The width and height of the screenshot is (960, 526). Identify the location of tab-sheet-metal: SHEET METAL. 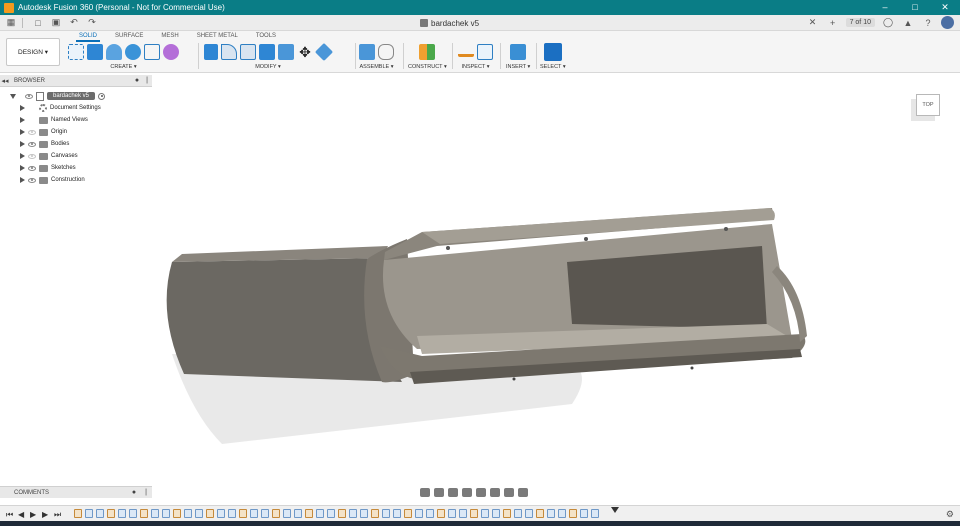
(217, 36).